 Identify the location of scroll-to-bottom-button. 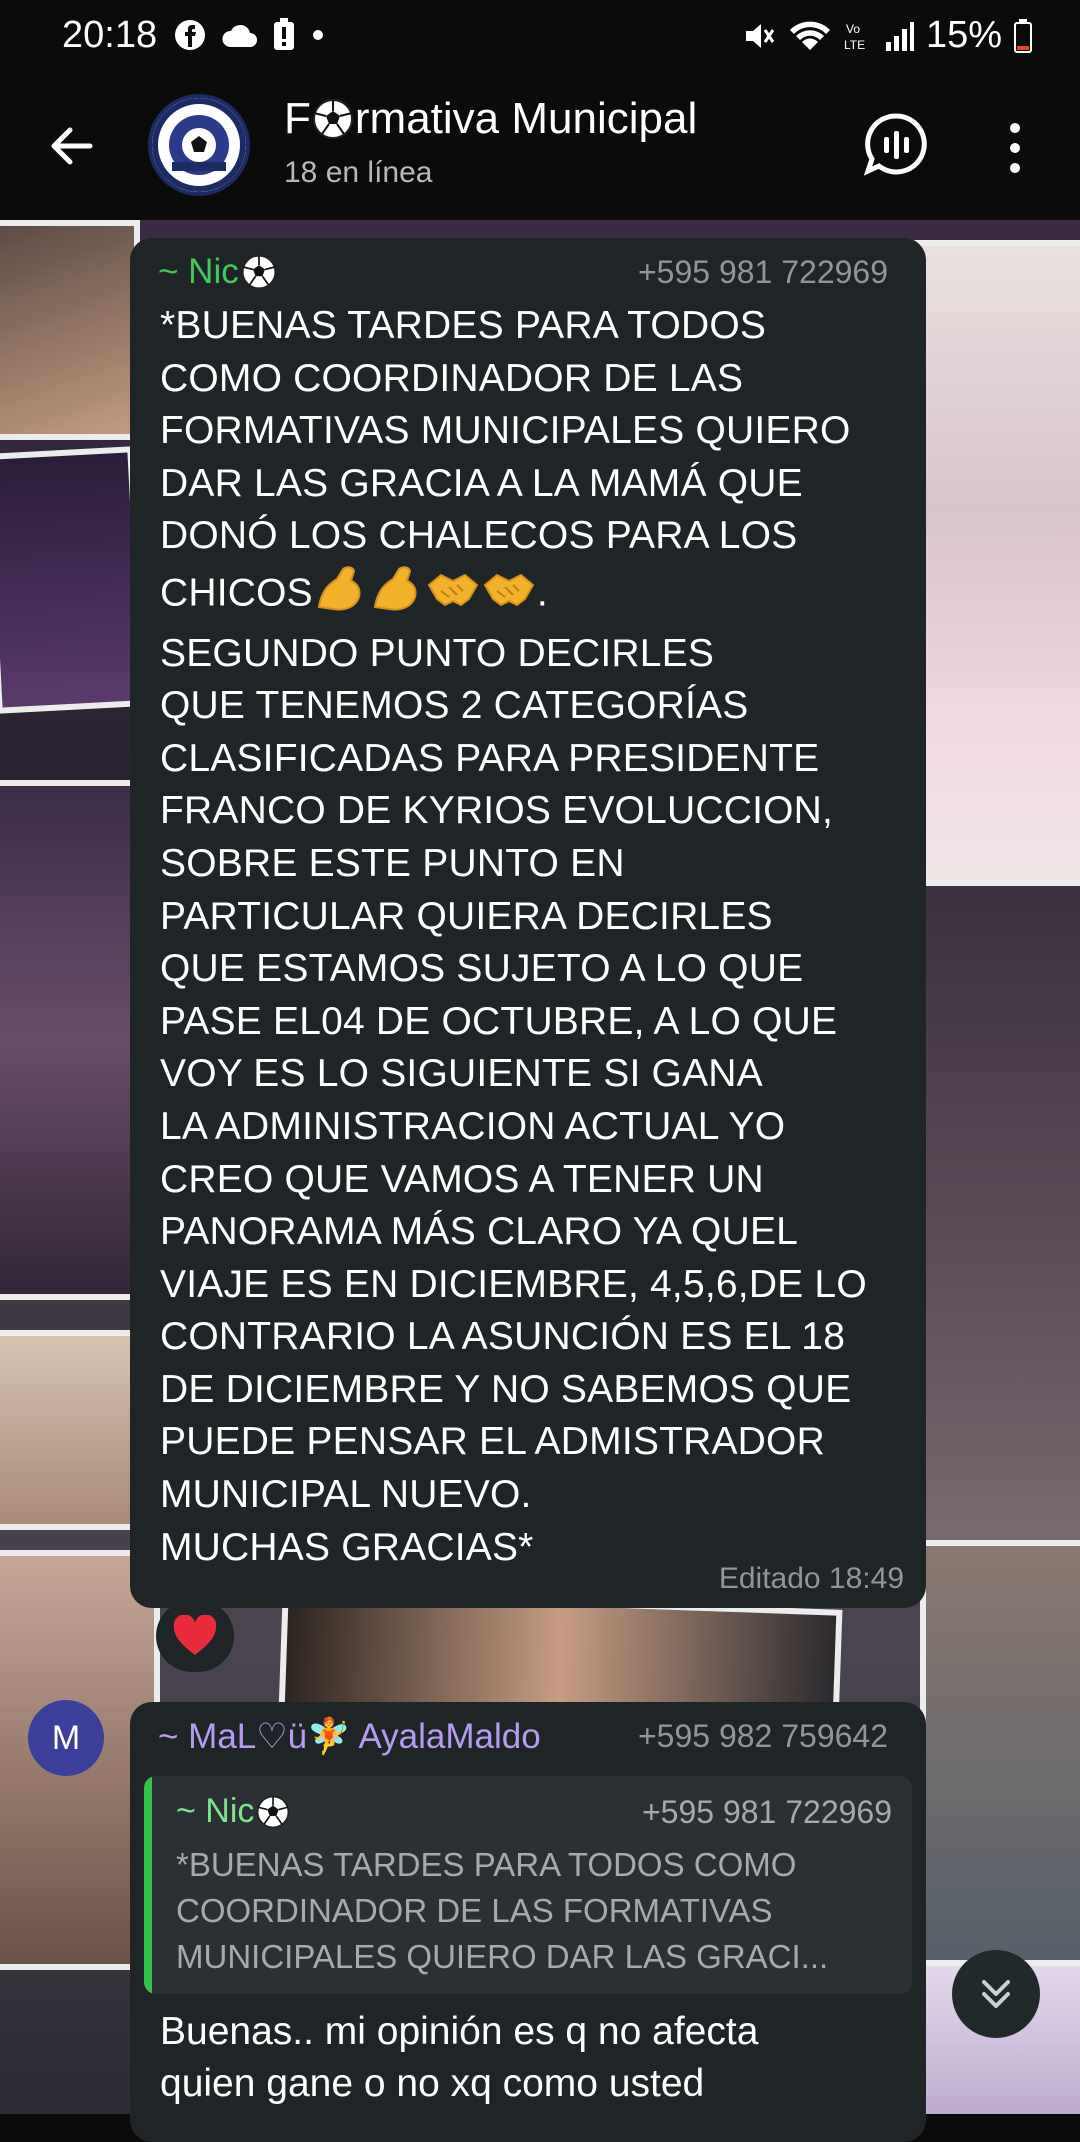
(996, 1994).